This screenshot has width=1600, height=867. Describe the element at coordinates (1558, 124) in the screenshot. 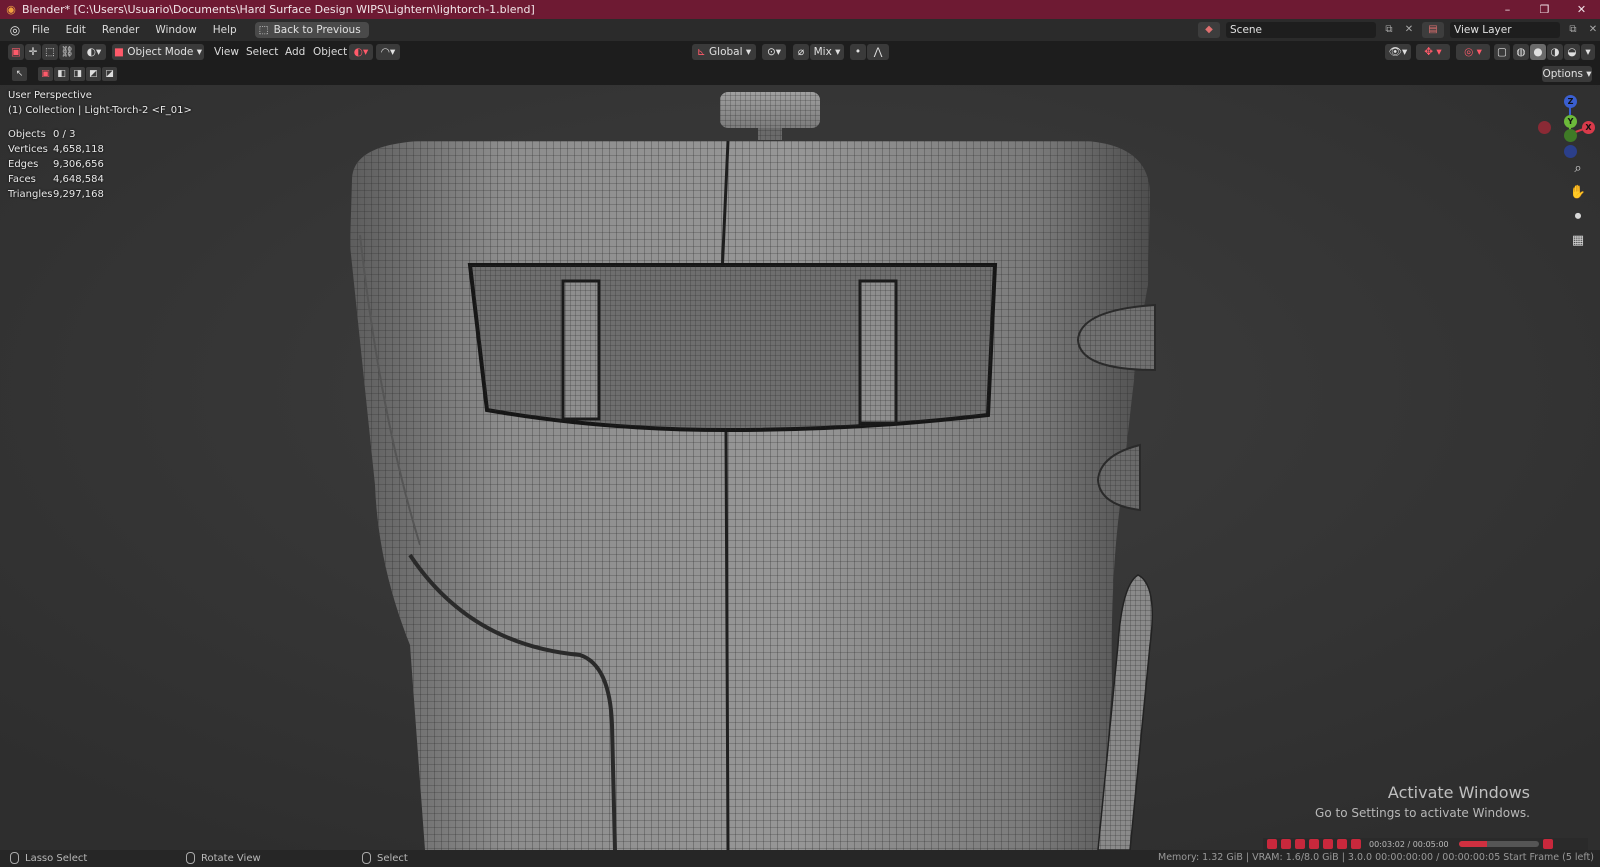

I see `navigation-gizmo: Z Y X` at that location.